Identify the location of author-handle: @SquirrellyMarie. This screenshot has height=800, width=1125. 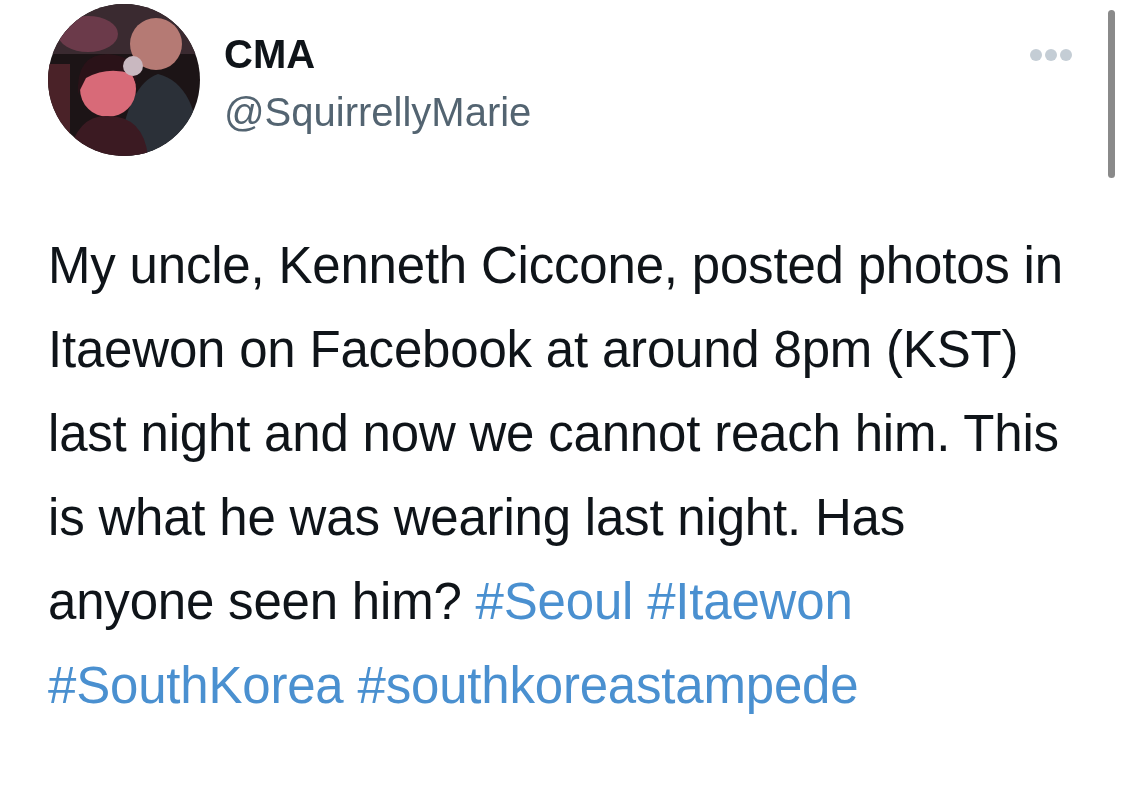
(378, 112).